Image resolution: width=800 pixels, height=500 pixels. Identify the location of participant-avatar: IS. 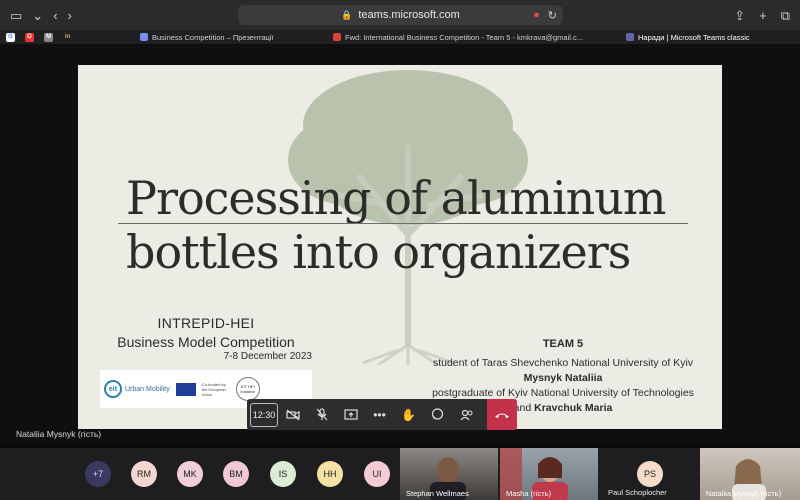
(283, 474).